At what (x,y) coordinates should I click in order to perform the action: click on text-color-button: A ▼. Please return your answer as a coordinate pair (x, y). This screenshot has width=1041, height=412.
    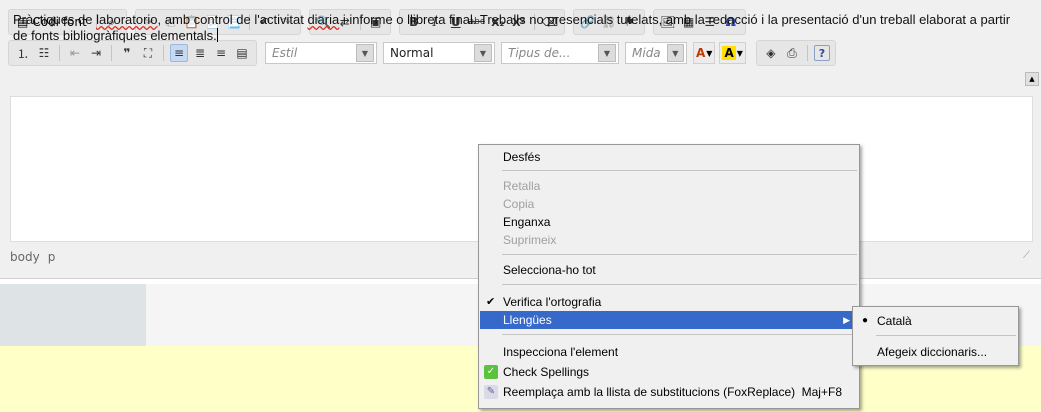
    Looking at the image, I should click on (704, 53).